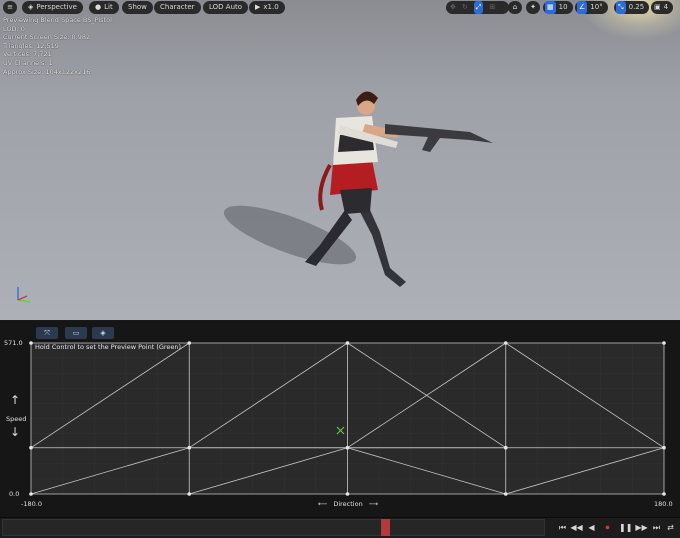 This screenshot has height=538, width=680. I want to click on fit-view-button: ⤧, so click(47, 333).